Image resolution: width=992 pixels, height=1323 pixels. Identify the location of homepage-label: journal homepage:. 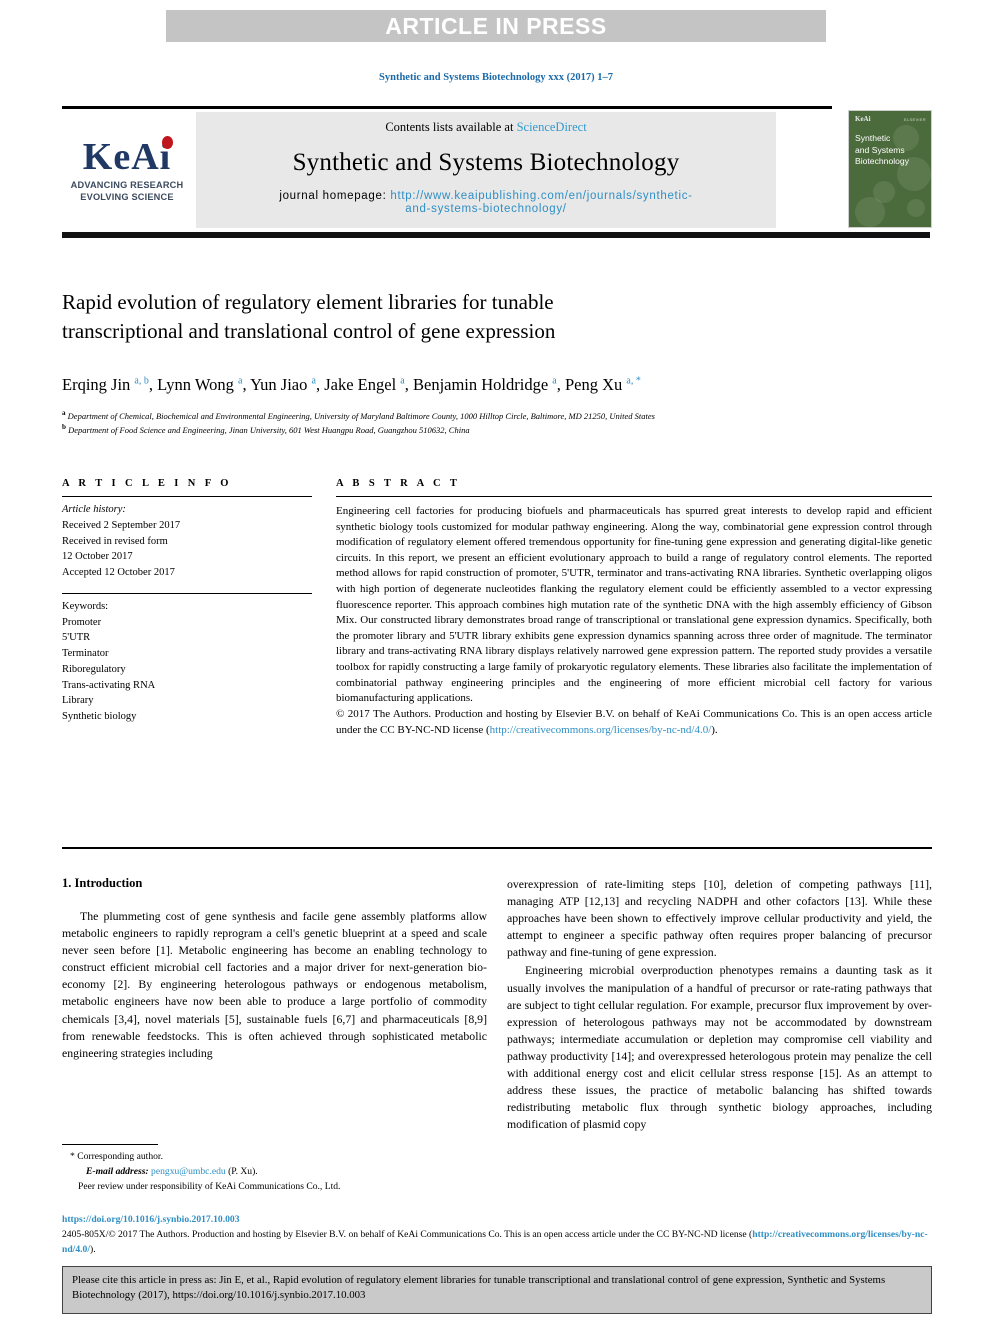
(335, 196).